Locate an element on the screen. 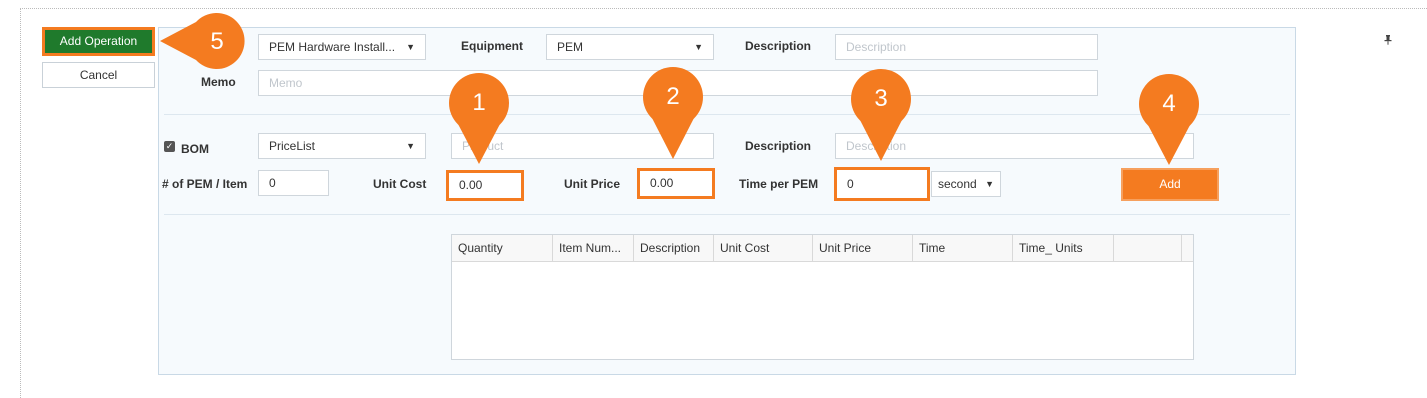  cancel-button: Cancel is located at coordinates (98, 75).